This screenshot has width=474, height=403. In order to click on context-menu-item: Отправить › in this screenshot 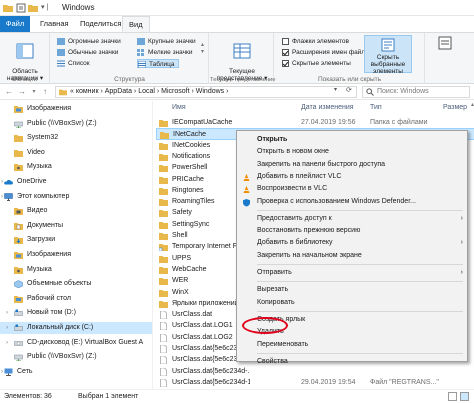, I will do `click(352, 273)`.